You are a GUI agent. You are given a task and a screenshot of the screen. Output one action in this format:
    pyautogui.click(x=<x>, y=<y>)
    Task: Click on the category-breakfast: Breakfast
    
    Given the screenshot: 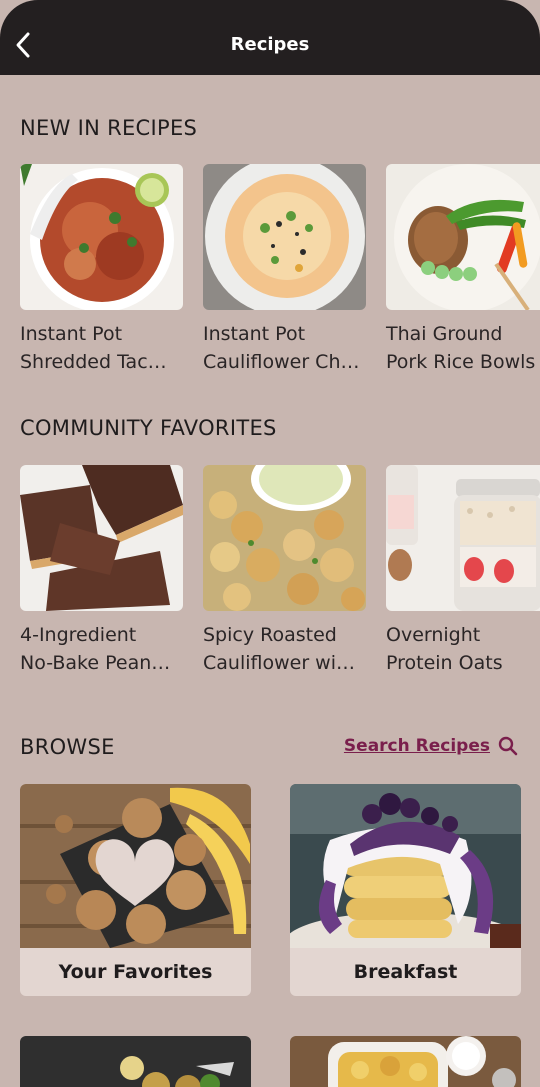 What is the action you would take?
    pyautogui.click(x=405, y=890)
    